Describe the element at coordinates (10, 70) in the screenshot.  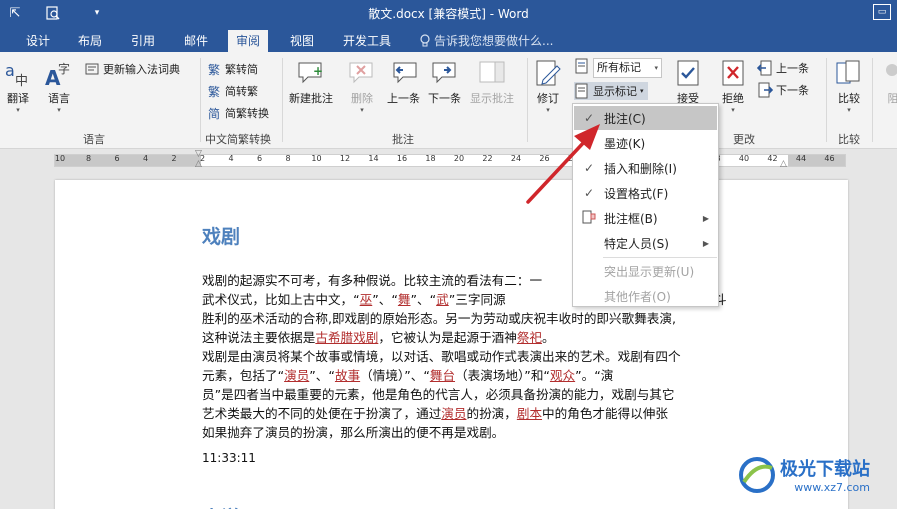
I see `svg-text: a` at that location.